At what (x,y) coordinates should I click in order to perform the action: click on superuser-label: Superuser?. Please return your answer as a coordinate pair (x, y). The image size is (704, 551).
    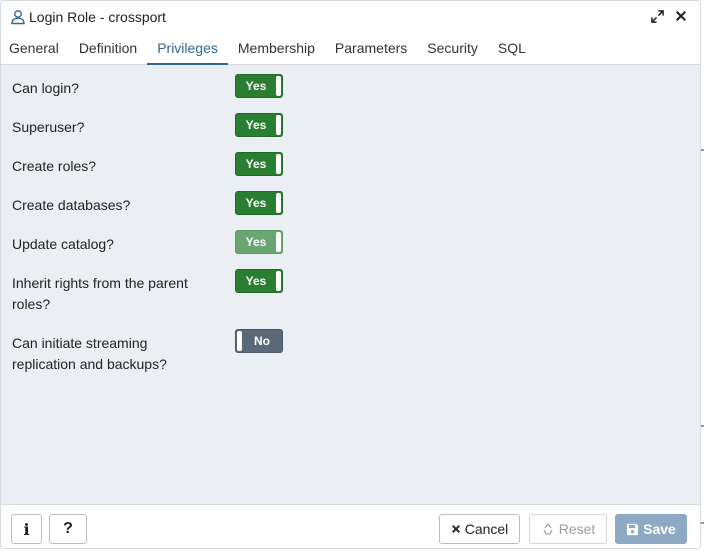
    Looking at the image, I should click on (48, 127).